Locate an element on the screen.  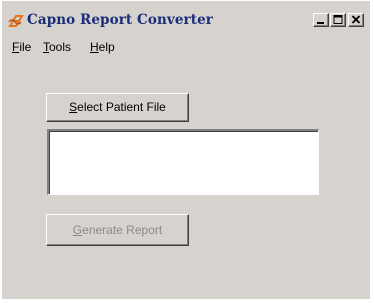
window-title: Capno Report Converter is located at coordinates (120, 20).